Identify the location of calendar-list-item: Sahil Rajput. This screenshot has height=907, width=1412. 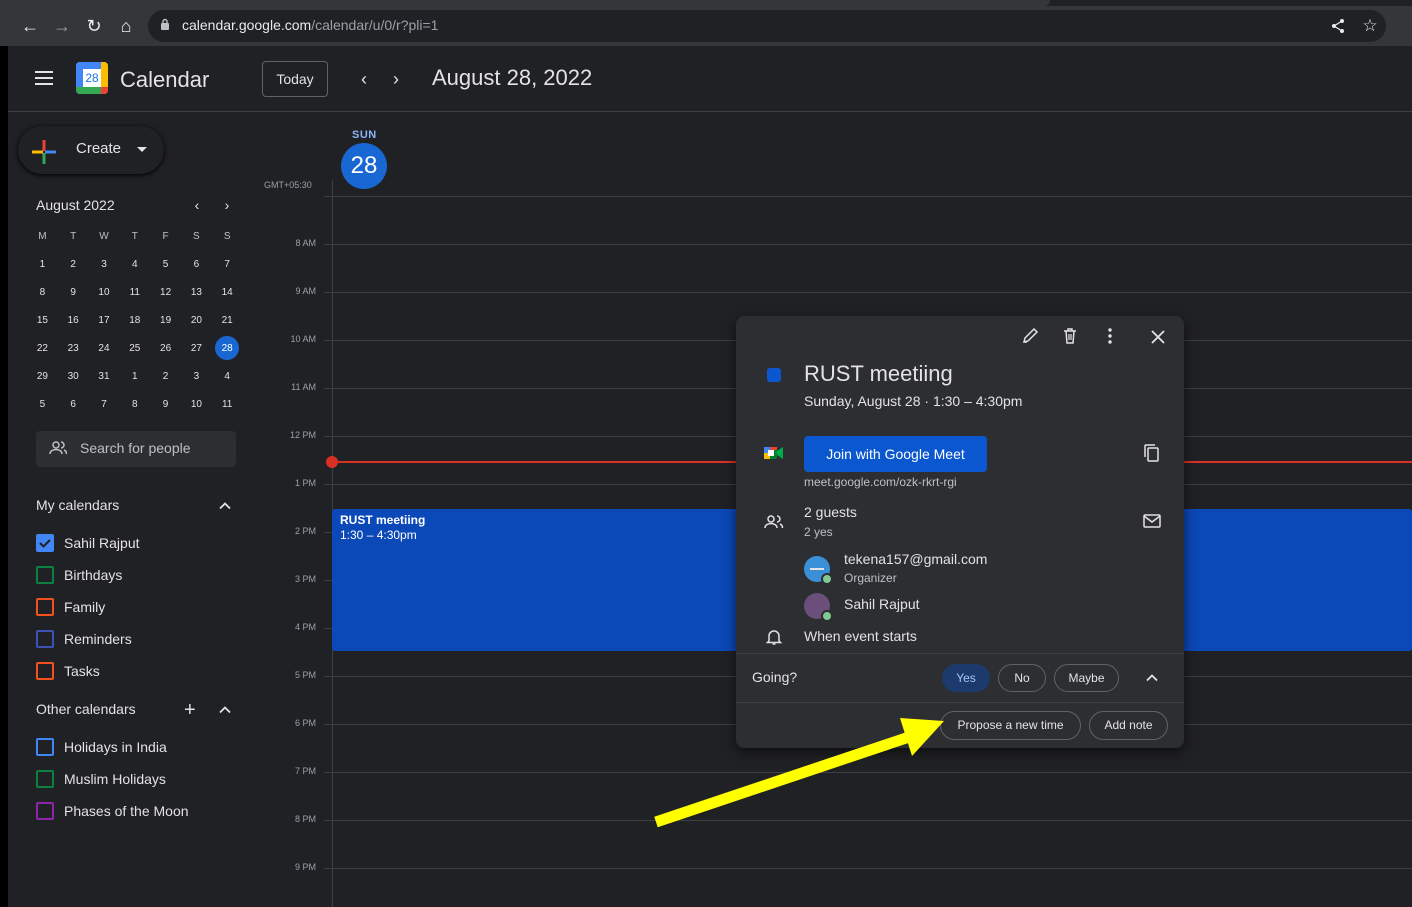
(88, 543).